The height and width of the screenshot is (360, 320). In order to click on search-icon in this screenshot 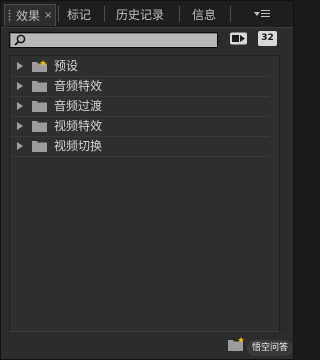, I will do `click(20, 40)`.